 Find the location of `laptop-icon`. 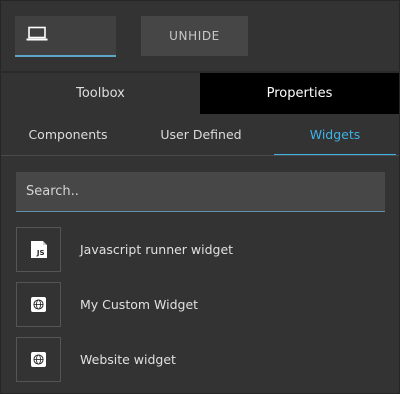

laptop-icon is located at coordinates (37, 36).